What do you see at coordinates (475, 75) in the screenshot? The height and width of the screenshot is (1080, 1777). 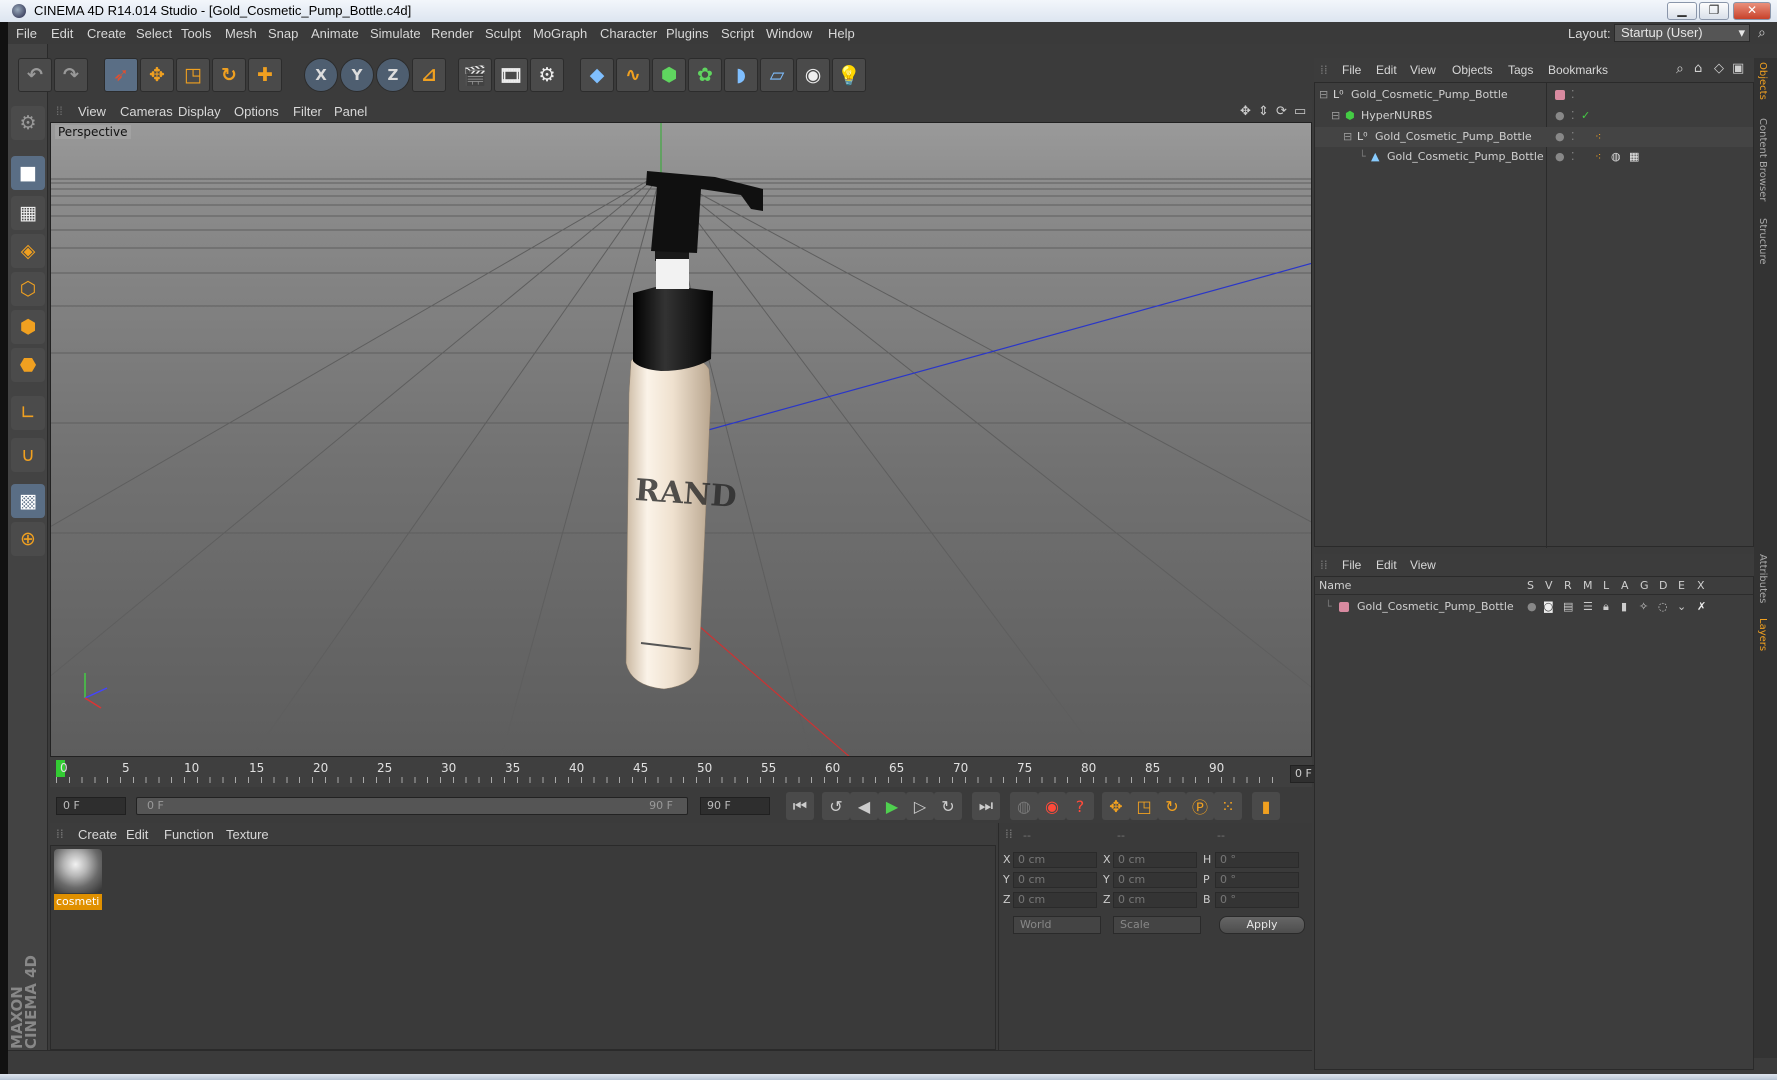 I see `render-view-icon: 🎬` at bounding box center [475, 75].